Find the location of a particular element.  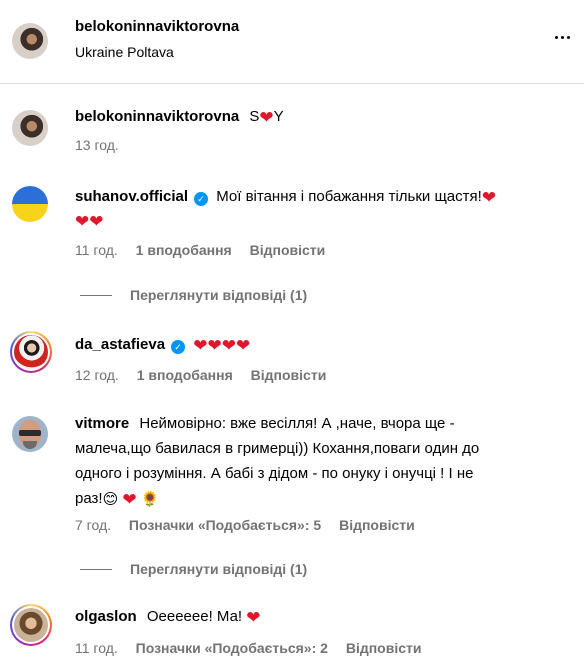

post-location: Ukraine Poltava is located at coordinates (124, 52).